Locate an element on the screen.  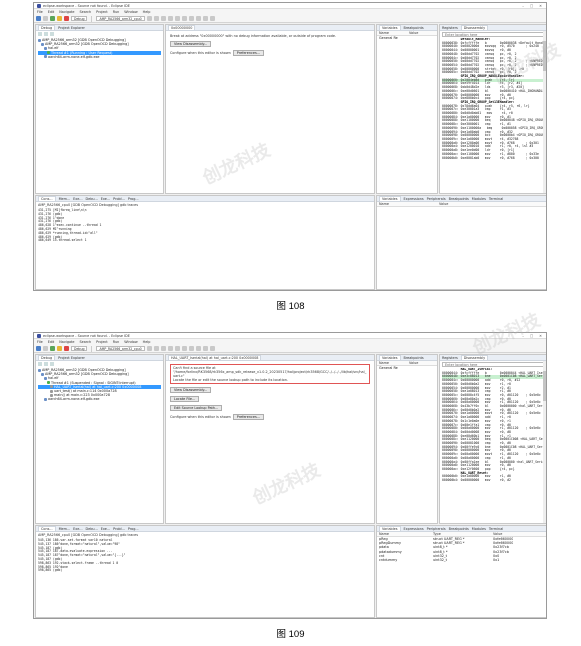
tree-item: aarch64-arm-none-elf-gdb.exe is located at coordinates (99, 399).